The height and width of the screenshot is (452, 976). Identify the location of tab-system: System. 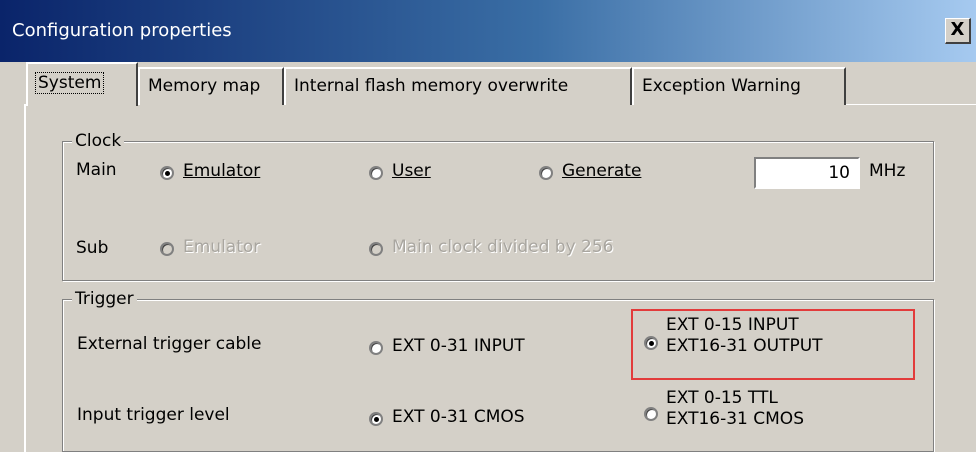
(82, 84).